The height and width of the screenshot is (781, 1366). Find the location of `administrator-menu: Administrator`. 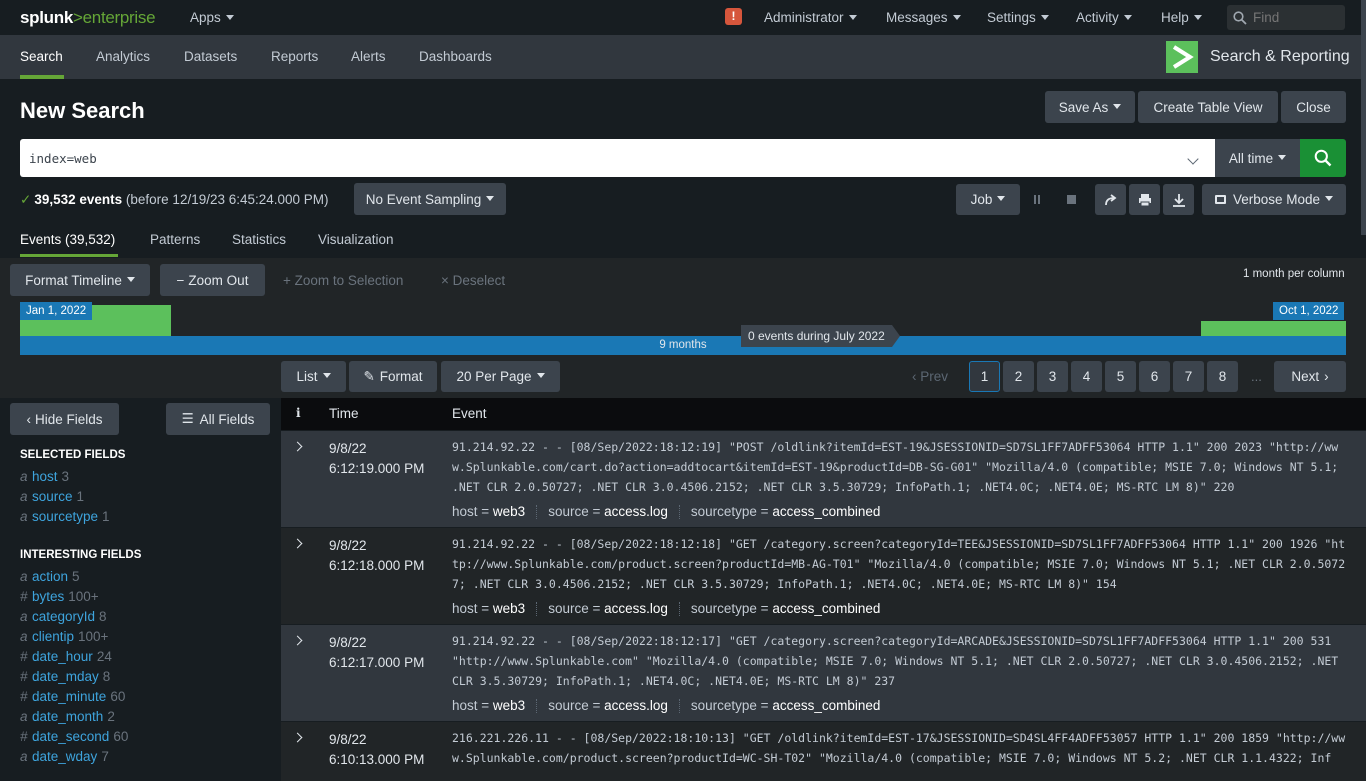

administrator-menu: Administrator is located at coordinates (810, 17).